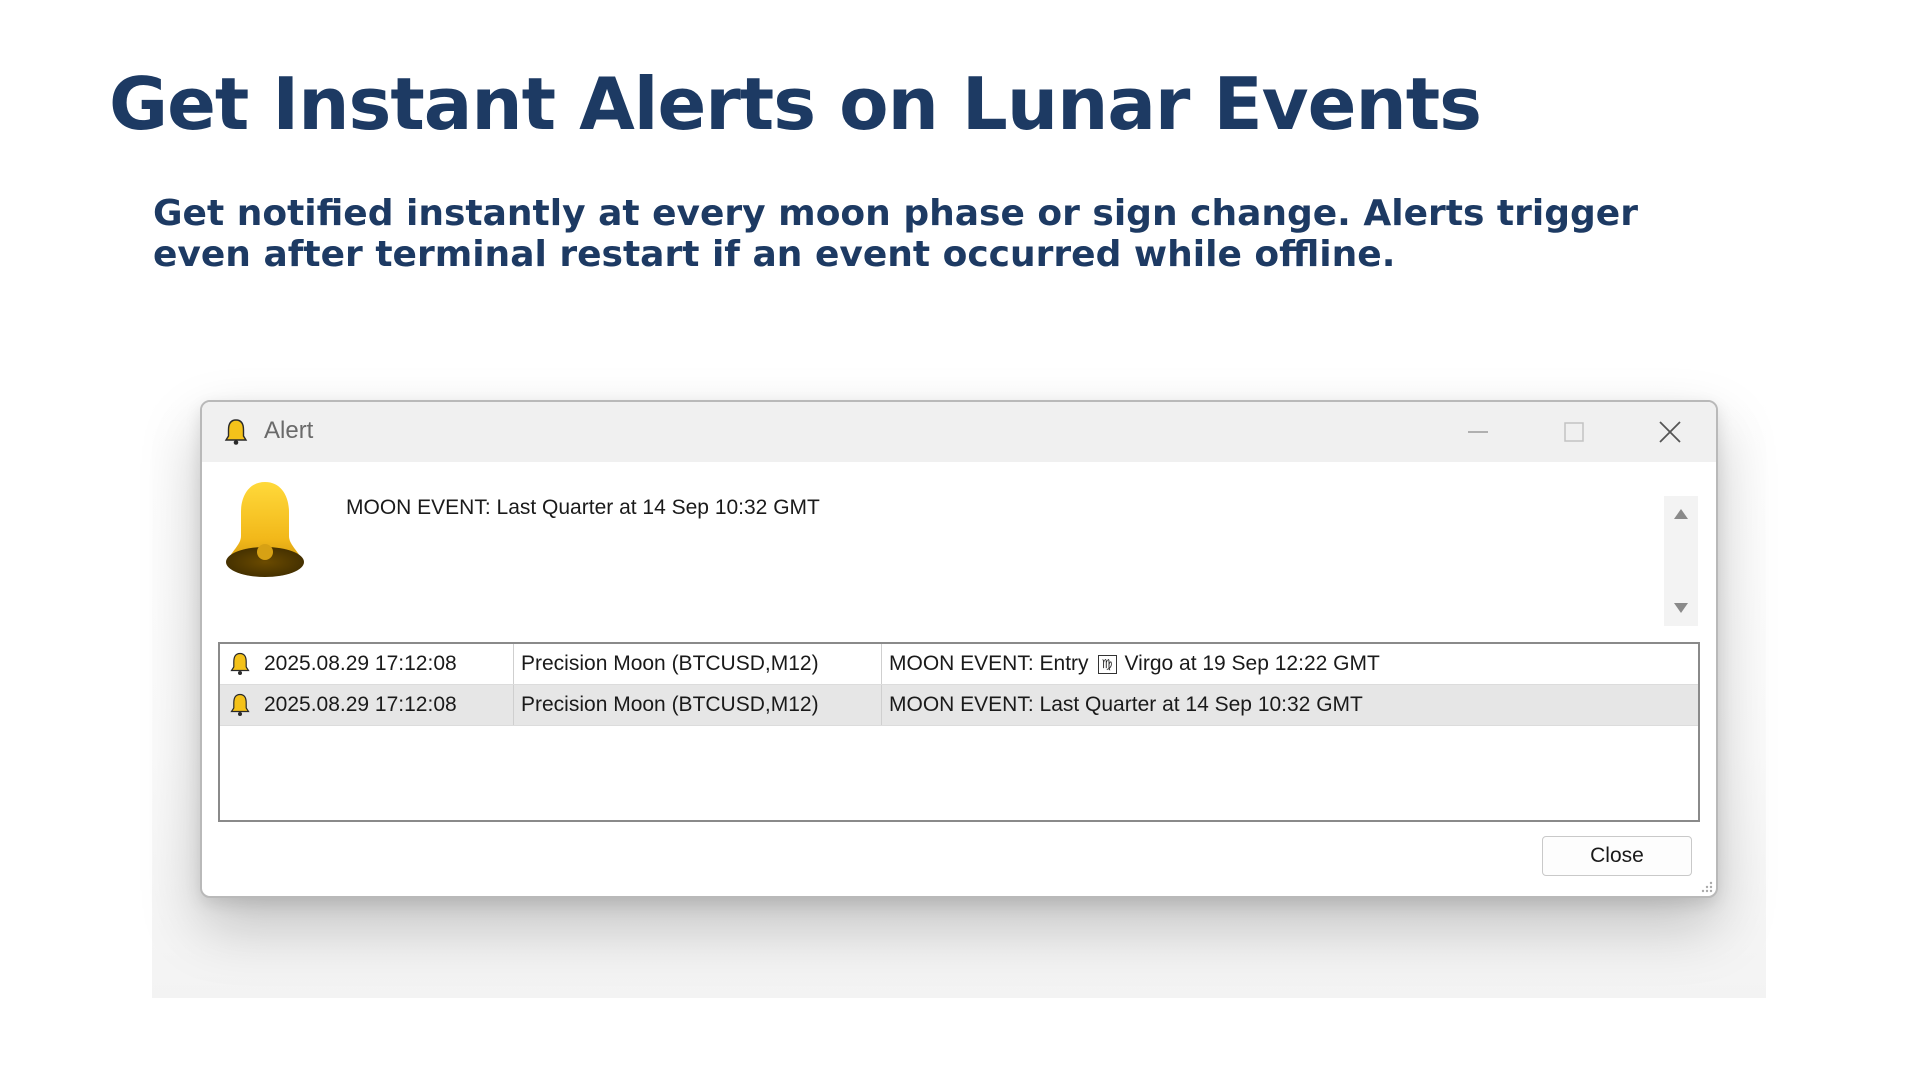 The height and width of the screenshot is (1080, 1920). Describe the element at coordinates (1107, 664) in the screenshot. I see `virgo-sign-icon: ♍` at that location.